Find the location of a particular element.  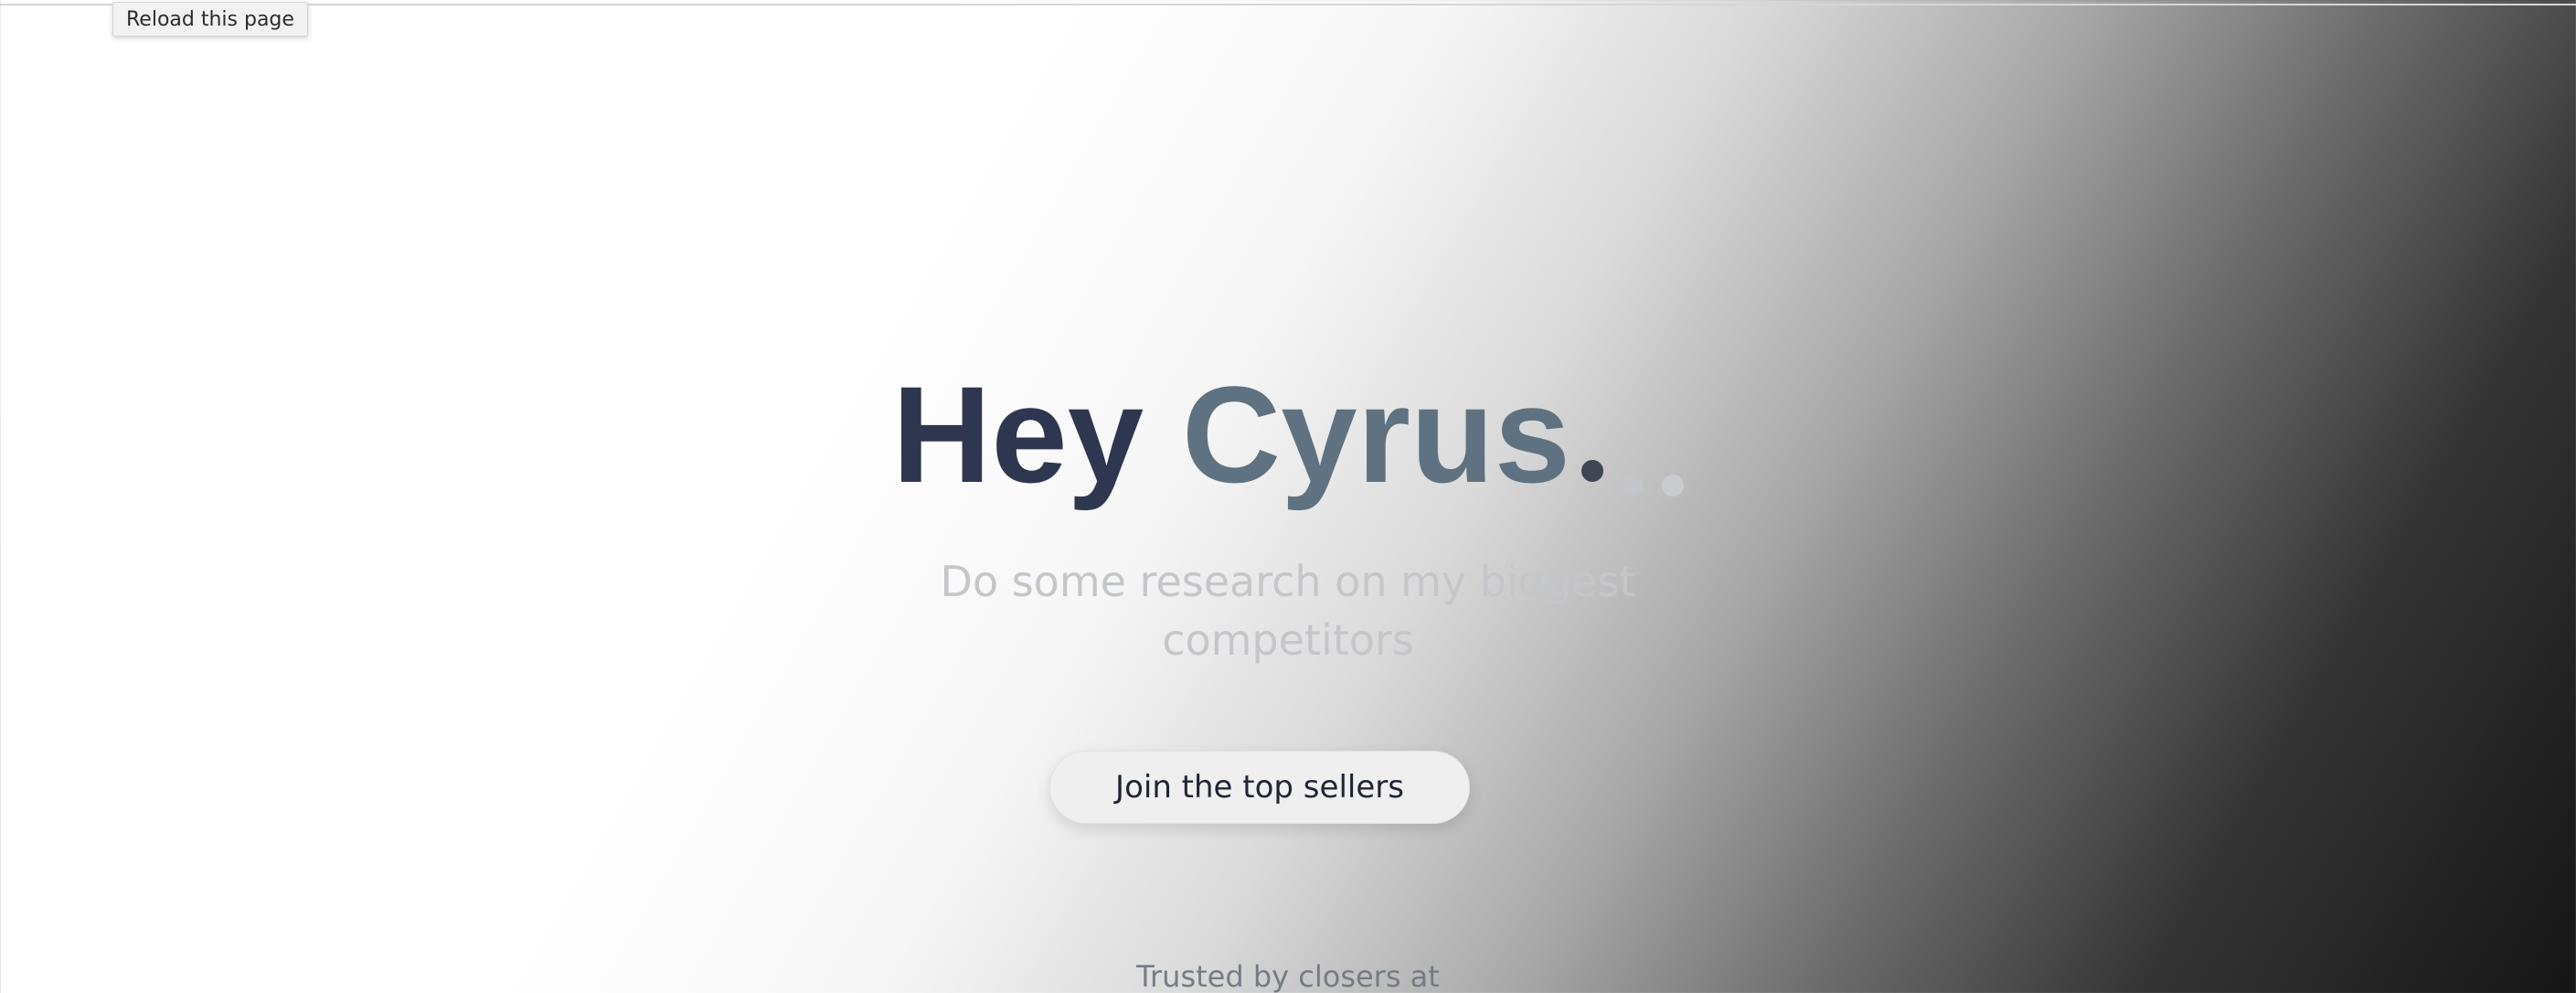

headline-name: Cyrus is located at coordinates (1376, 435).